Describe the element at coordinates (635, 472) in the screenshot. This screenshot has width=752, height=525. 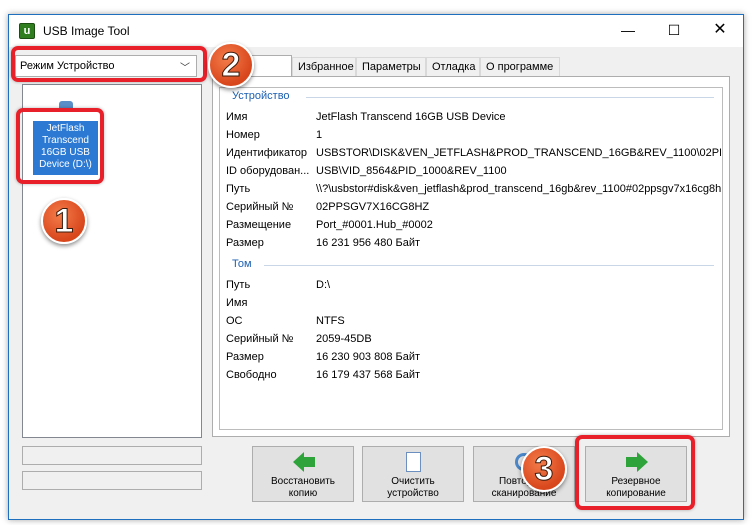
I see `highlight-backup-button` at that location.